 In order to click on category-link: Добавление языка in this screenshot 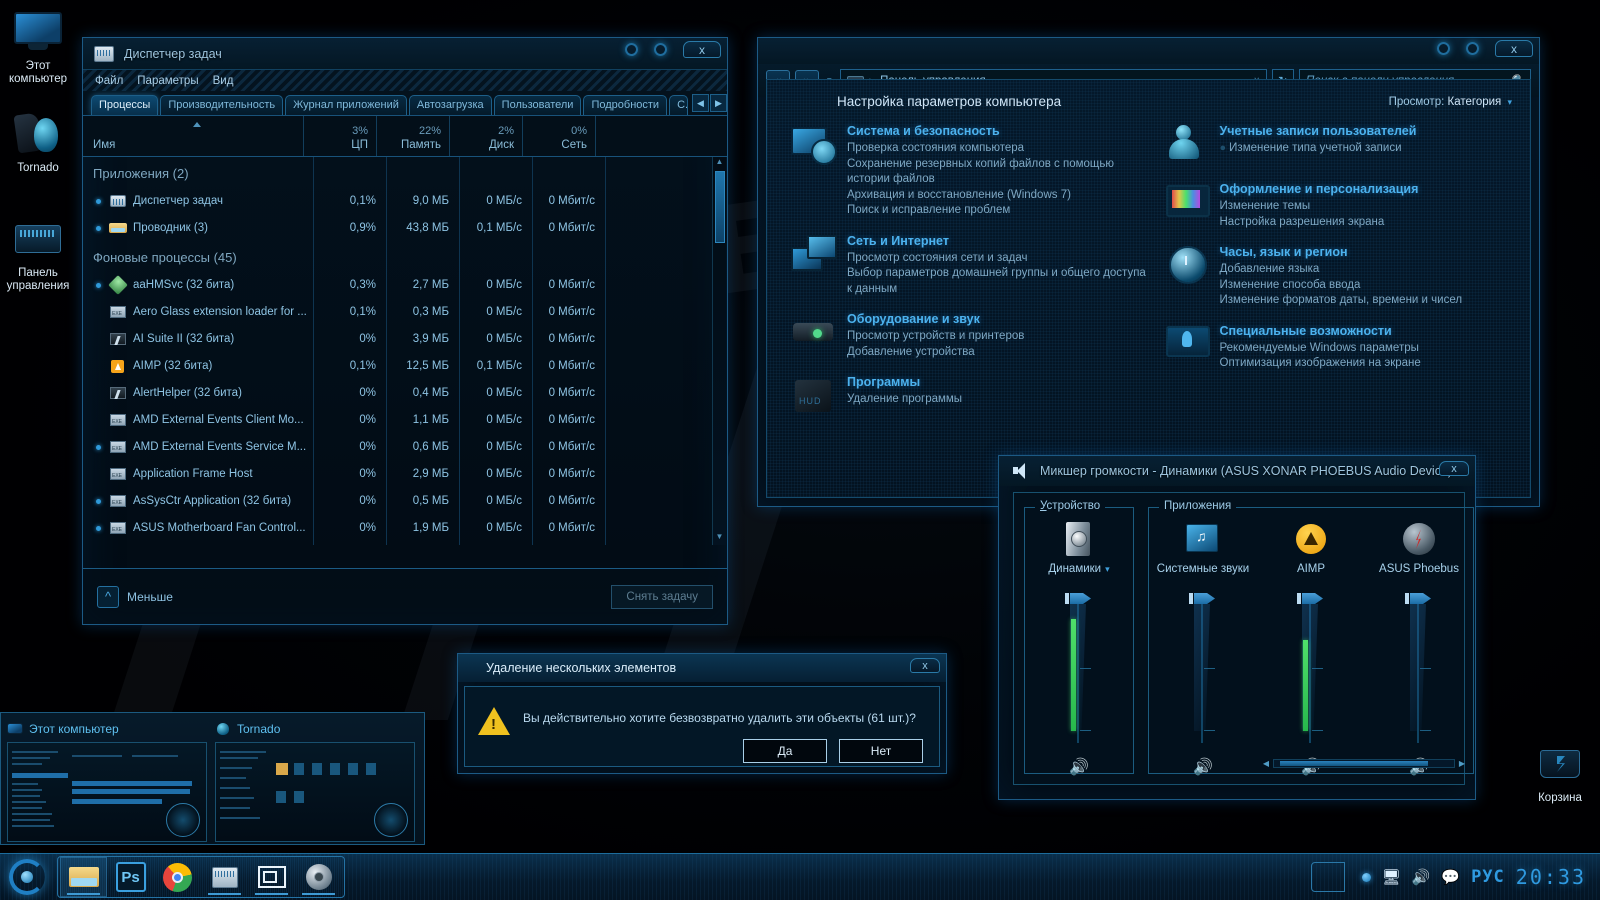, I will do `click(1341, 270)`.